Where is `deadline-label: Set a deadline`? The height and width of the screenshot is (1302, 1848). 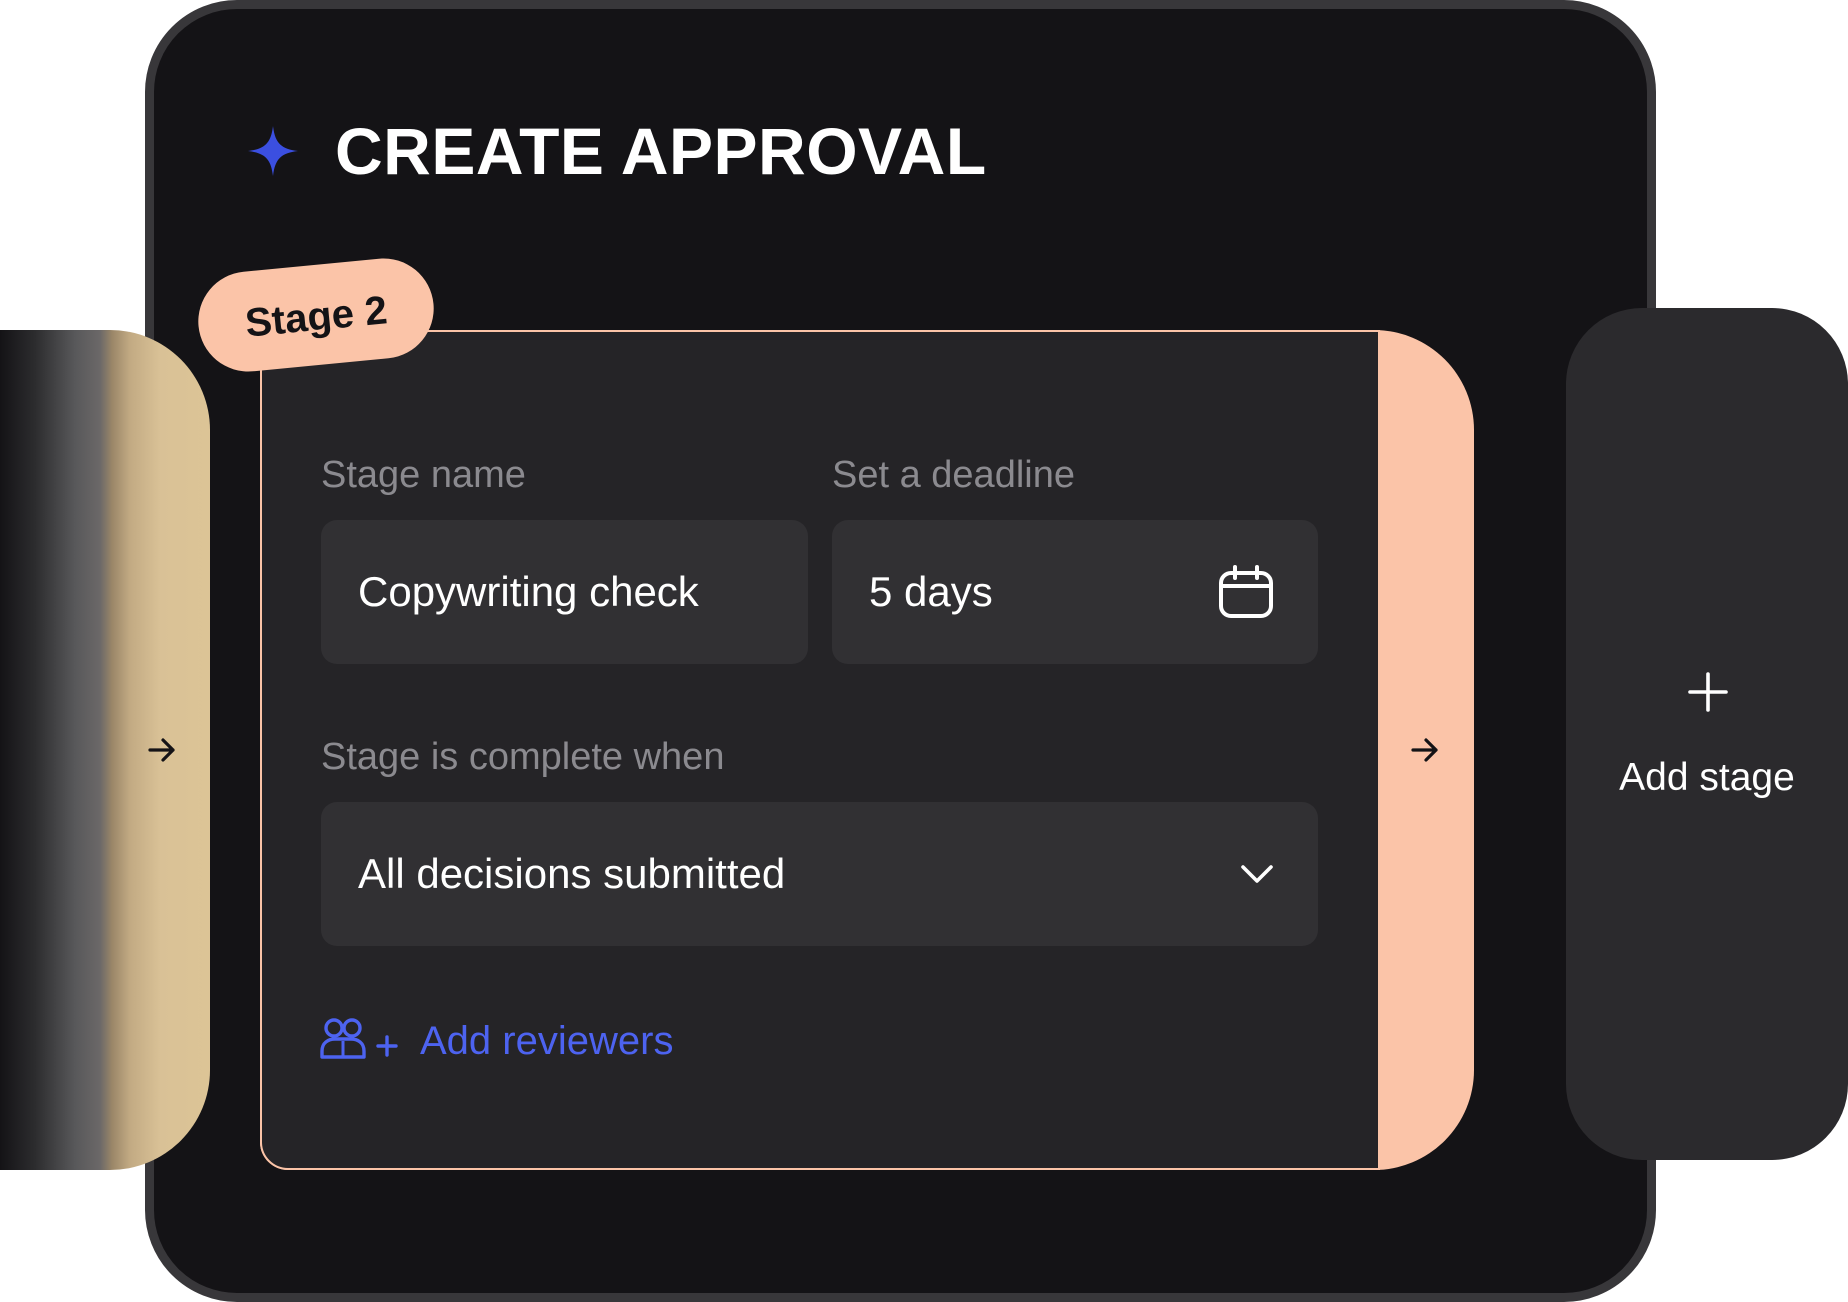
deadline-label: Set a deadline is located at coordinates (953, 475).